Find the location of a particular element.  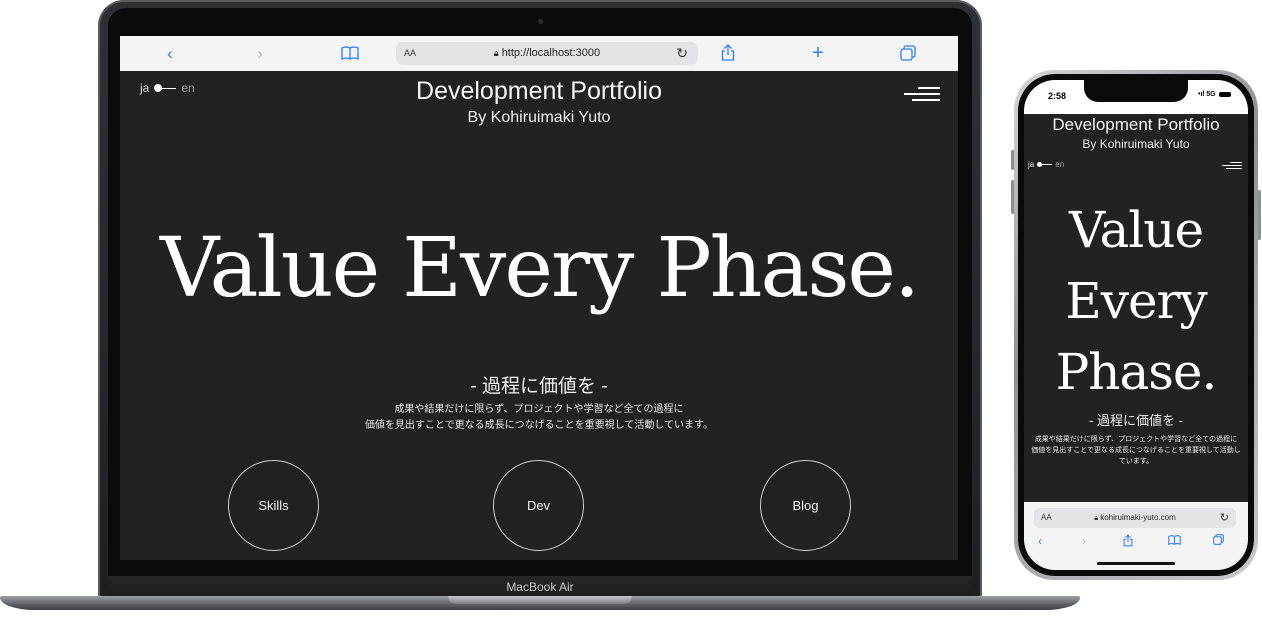

signal-indicator: •ıl 5G is located at coordinates (1214, 94).